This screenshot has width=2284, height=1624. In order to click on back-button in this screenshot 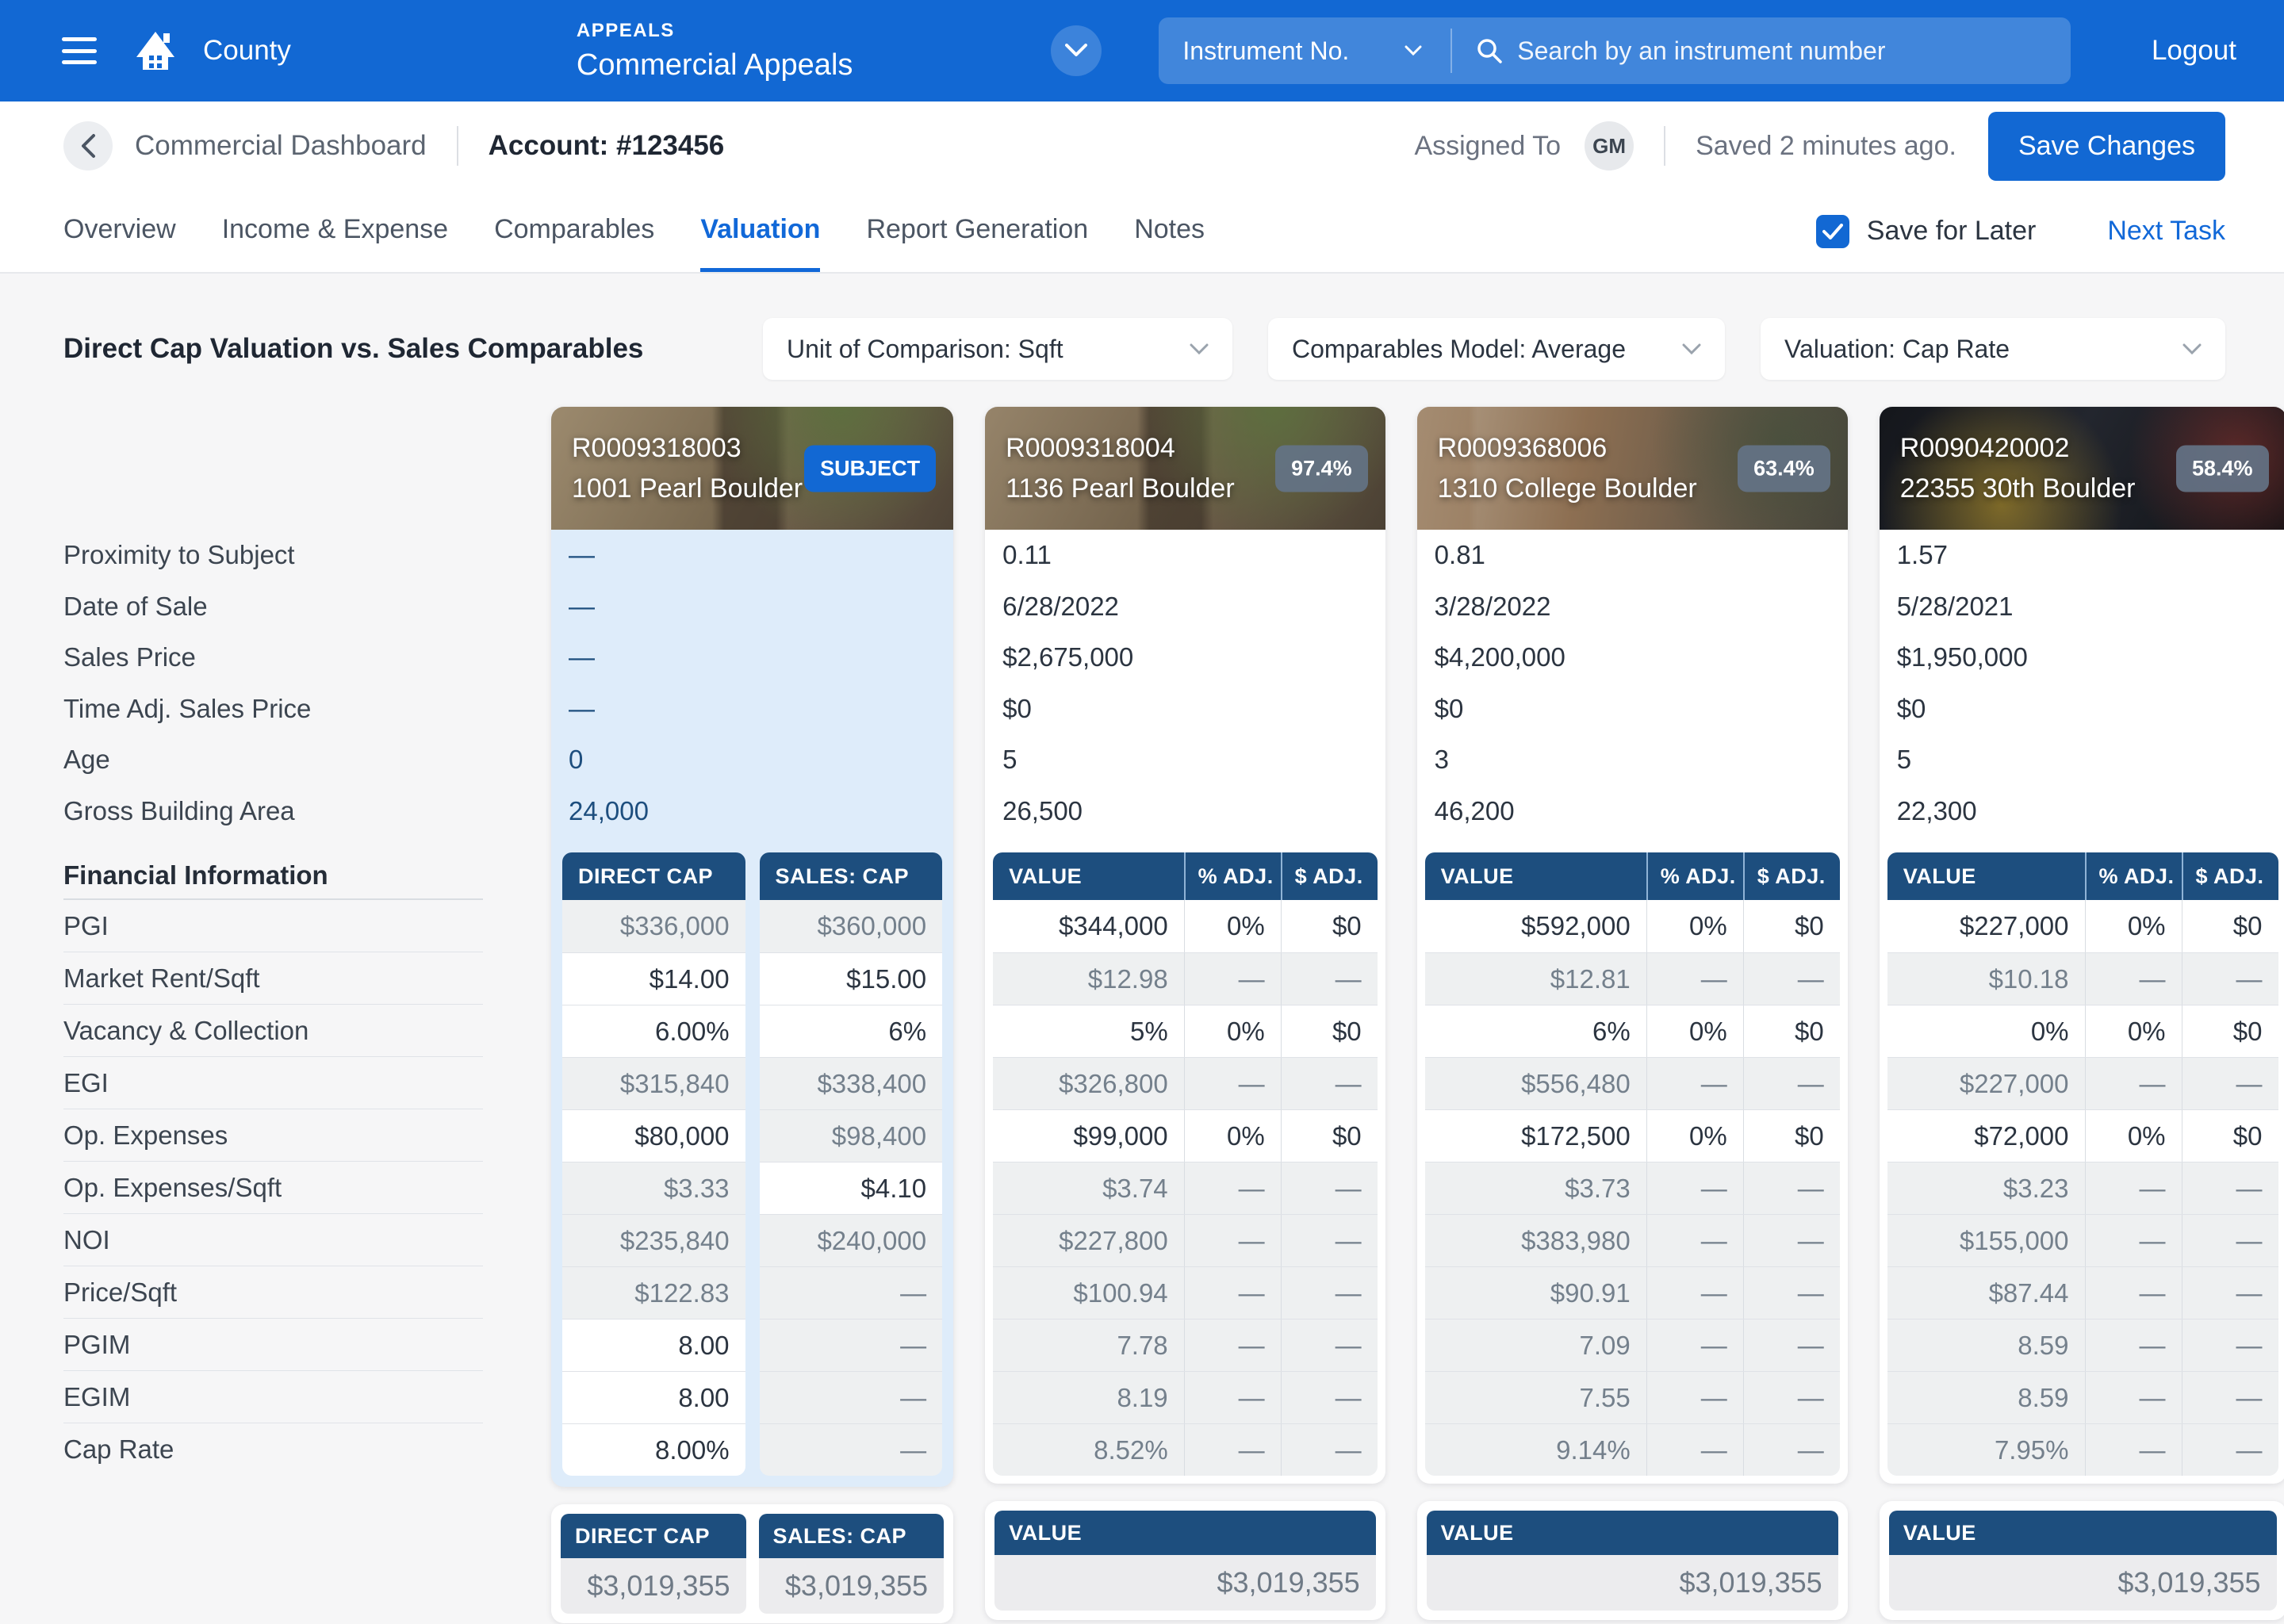, I will do `click(88, 145)`.